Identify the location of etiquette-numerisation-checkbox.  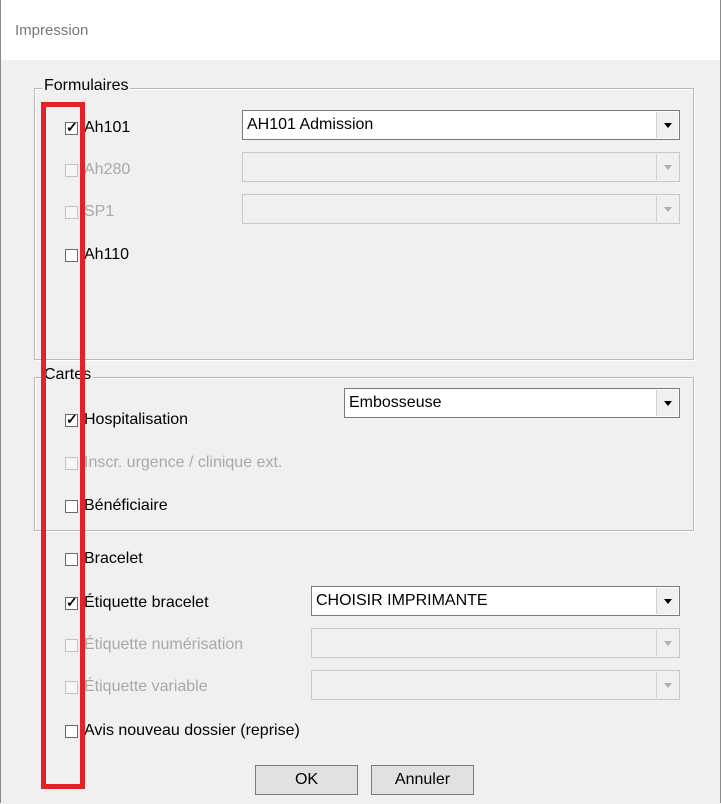
(71, 645).